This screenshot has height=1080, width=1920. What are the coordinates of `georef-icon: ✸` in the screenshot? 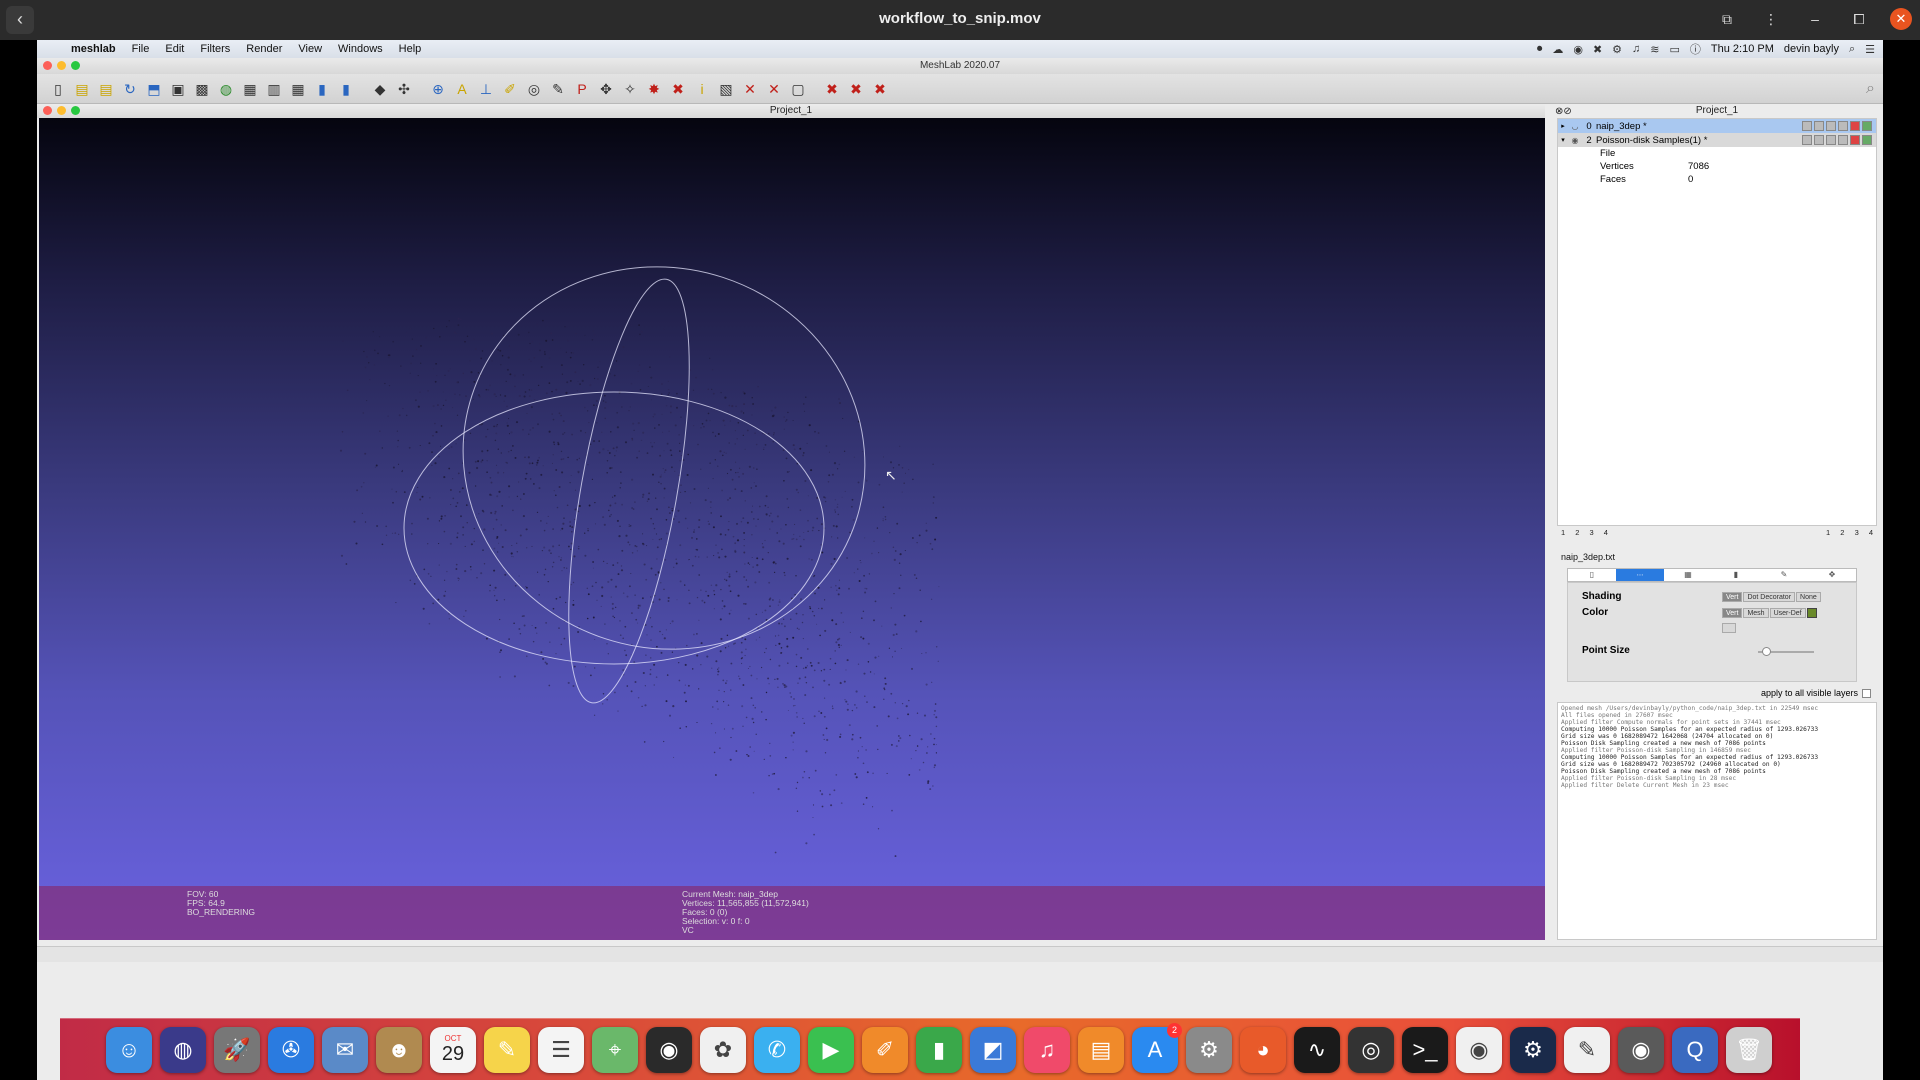 It's located at (654, 89).